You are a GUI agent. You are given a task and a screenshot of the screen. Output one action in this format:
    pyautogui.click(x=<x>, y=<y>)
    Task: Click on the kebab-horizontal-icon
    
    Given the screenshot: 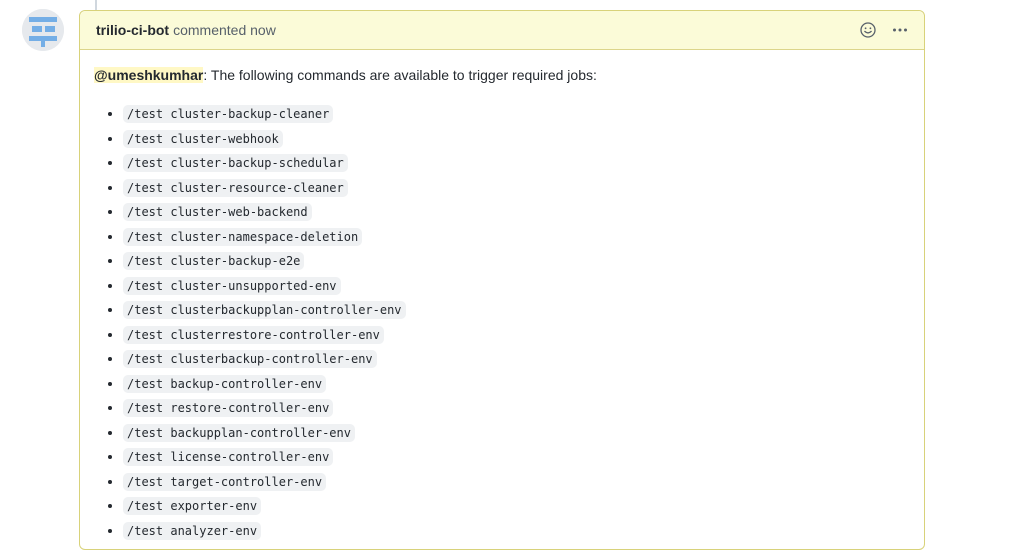 What is the action you would take?
    pyautogui.click(x=900, y=30)
    